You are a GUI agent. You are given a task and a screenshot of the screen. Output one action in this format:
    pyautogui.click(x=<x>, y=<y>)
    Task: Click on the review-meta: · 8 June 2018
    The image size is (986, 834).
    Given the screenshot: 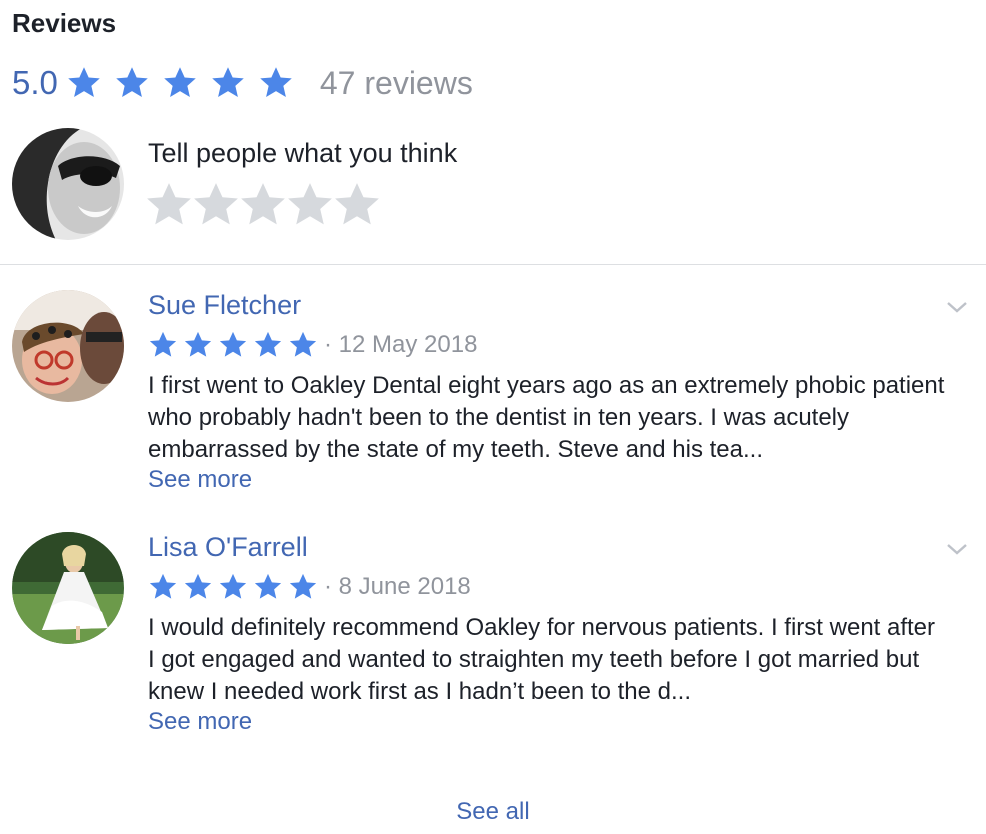 What is the action you would take?
    pyautogui.click(x=309, y=587)
    